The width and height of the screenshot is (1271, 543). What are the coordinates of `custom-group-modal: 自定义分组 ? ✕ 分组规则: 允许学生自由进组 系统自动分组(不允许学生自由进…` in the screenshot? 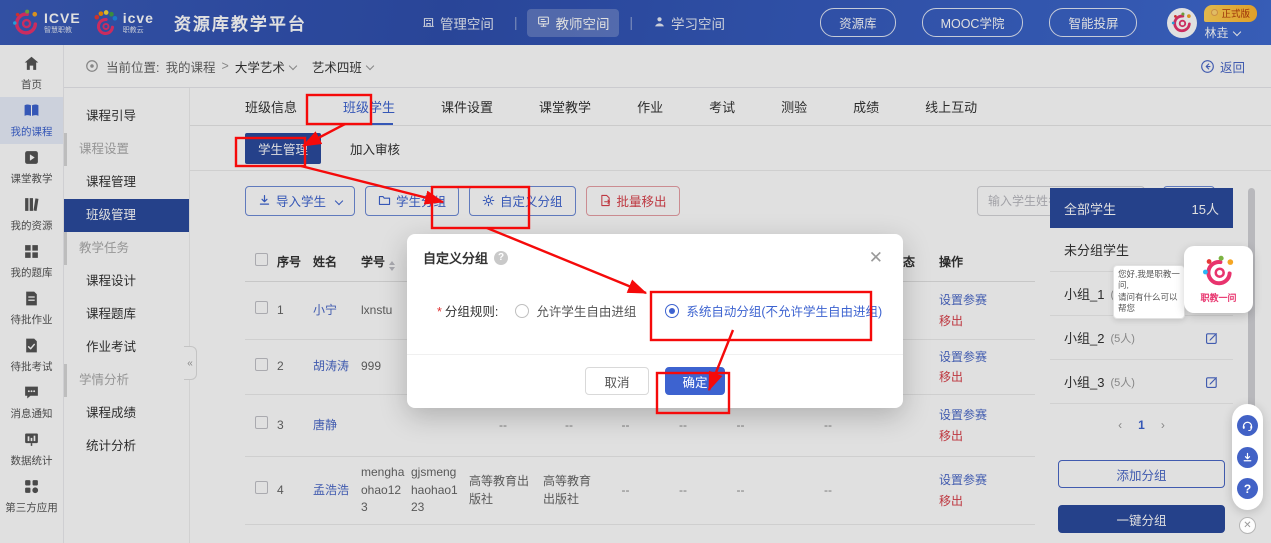 It's located at (655, 321).